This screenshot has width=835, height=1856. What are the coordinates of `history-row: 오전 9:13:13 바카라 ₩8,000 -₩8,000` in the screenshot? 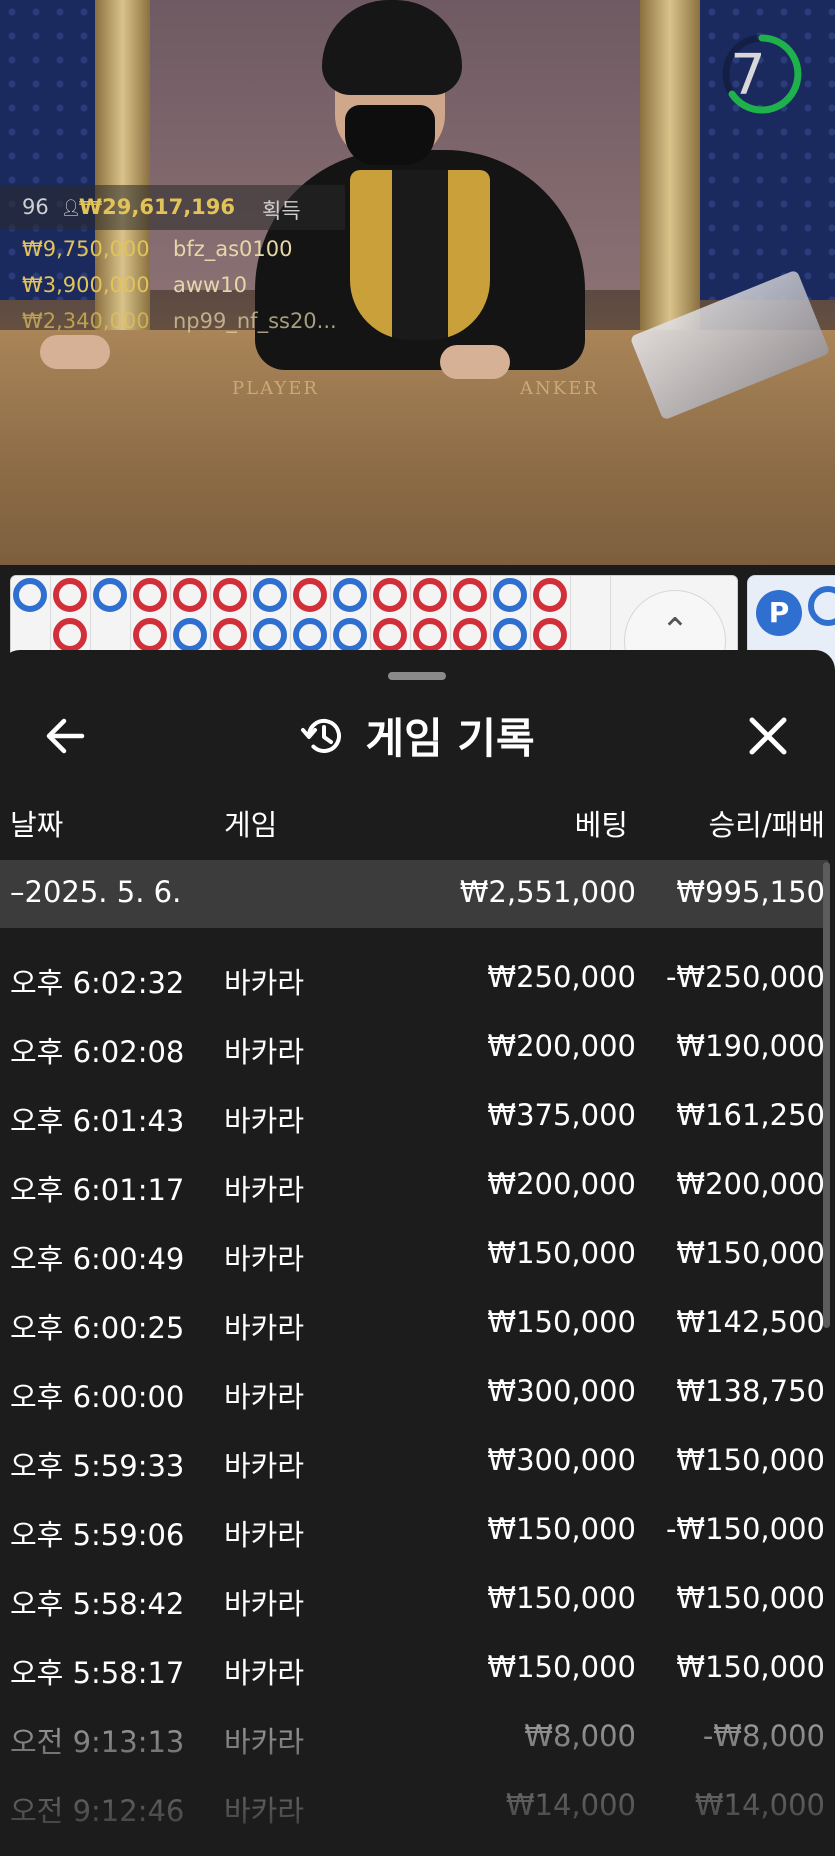 It's located at (414, 1743).